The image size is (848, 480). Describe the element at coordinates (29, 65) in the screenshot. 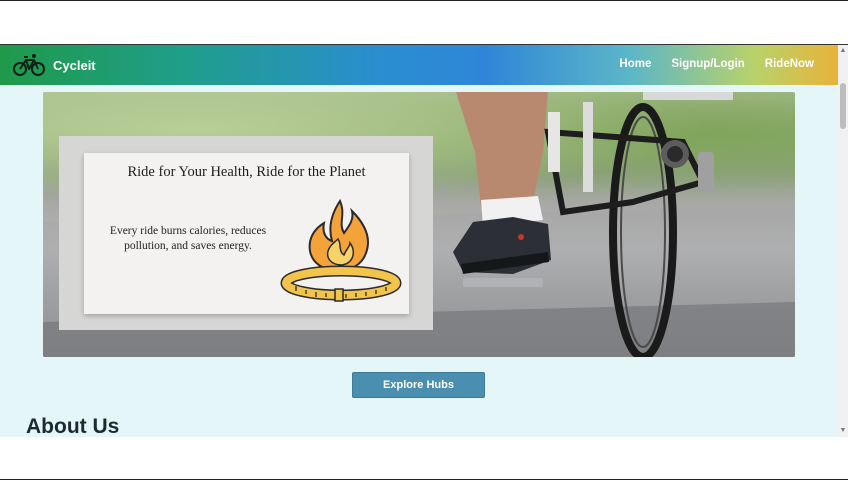

I see `bicycle-icon` at that location.